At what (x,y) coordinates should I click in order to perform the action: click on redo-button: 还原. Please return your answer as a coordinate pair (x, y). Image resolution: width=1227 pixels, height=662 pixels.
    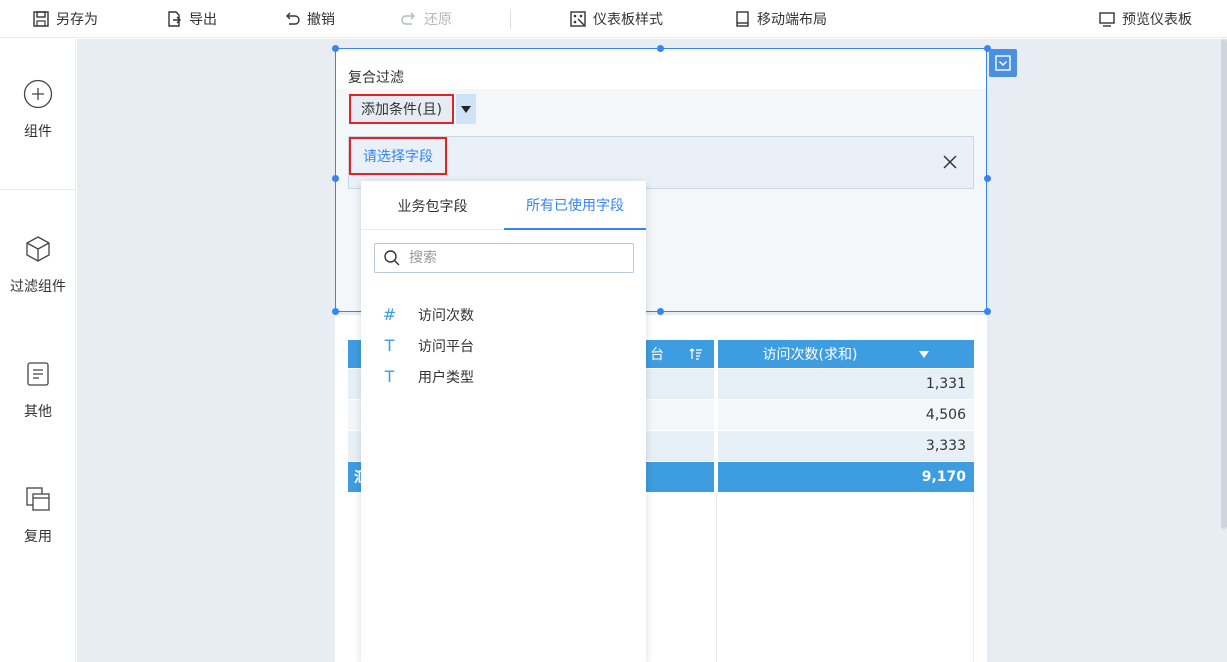
    Looking at the image, I should click on (426, 19).